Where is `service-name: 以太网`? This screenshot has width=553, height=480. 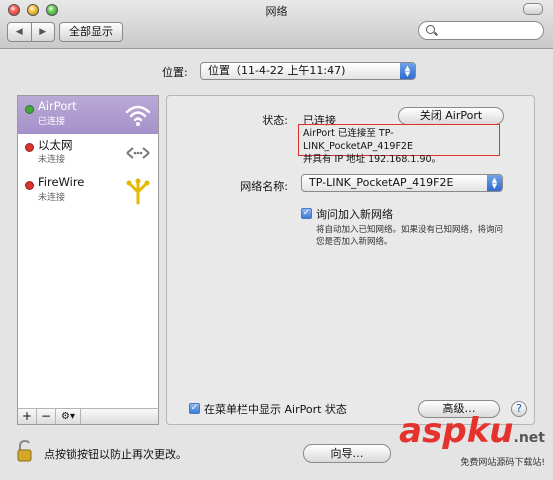 service-name: 以太网 is located at coordinates (55, 145).